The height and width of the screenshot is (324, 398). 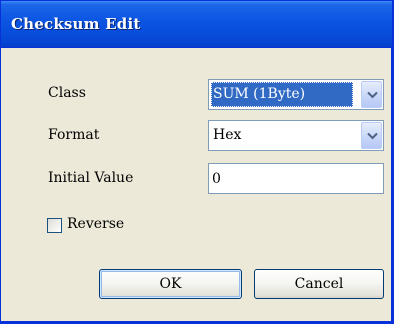 What do you see at coordinates (170, 284) in the screenshot?
I see `ok-button: OK` at bounding box center [170, 284].